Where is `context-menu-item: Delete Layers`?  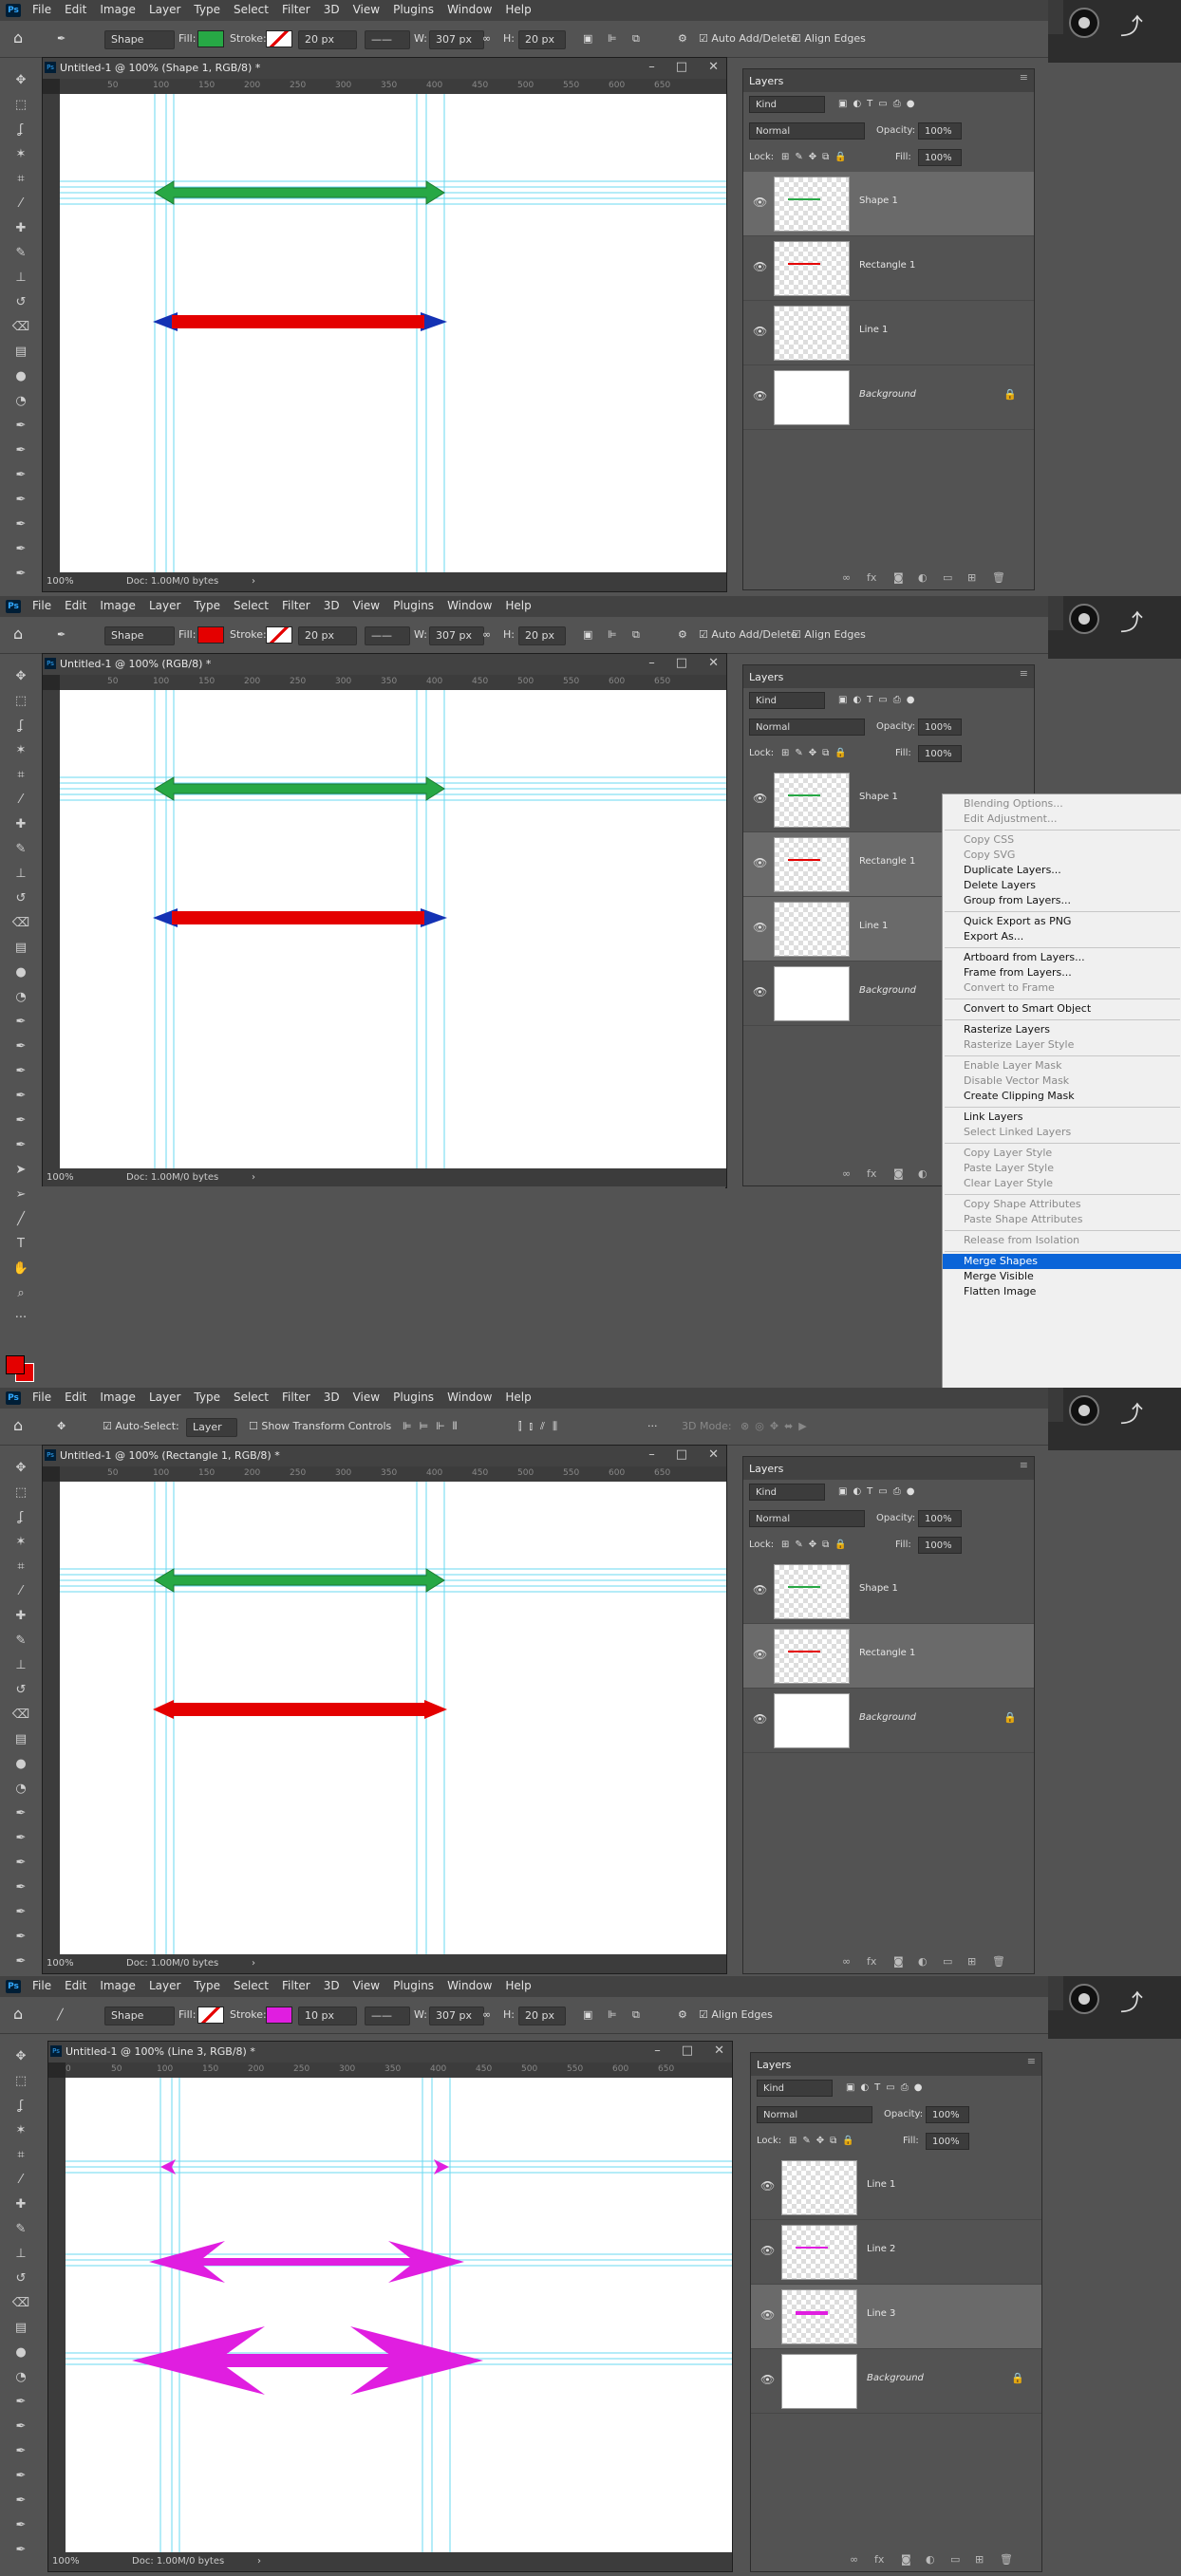
context-menu-item: Delete Layers is located at coordinates (1062, 885).